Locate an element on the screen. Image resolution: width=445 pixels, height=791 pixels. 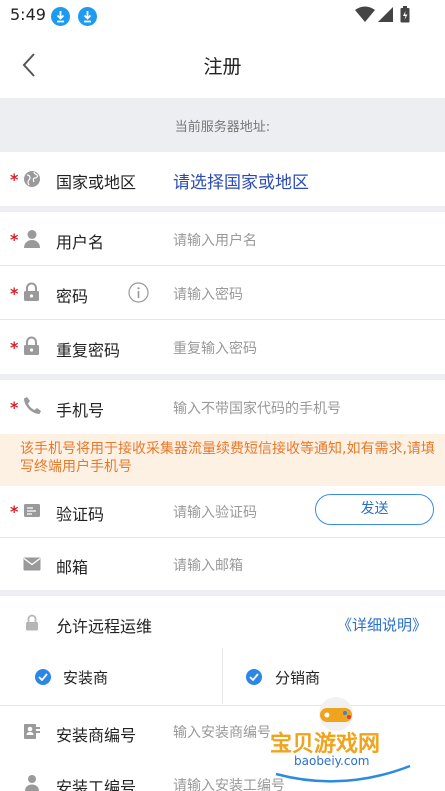
server-address-bar: 当前服务器地址: is located at coordinates (222, 125).